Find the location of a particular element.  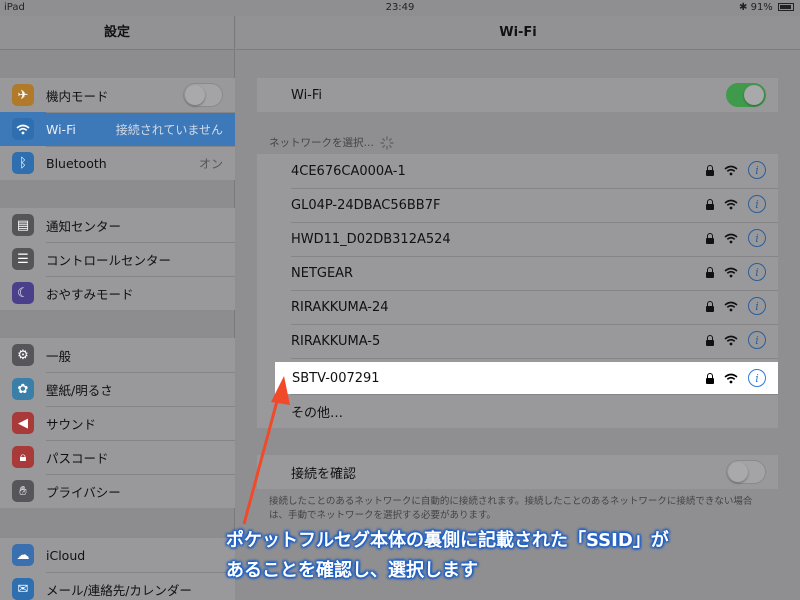

sidebar-item-label: Wi-Fi is located at coordinates (61, 129).